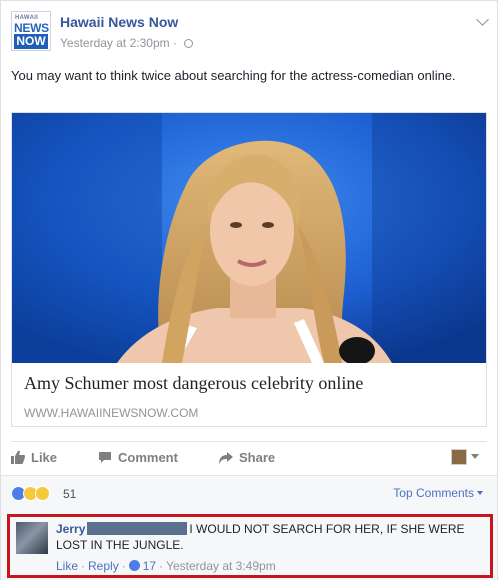 Image resolution: width=498 pixels, height=580 pixels. I want to click on comment-like-link: Like, so click(67, 566).